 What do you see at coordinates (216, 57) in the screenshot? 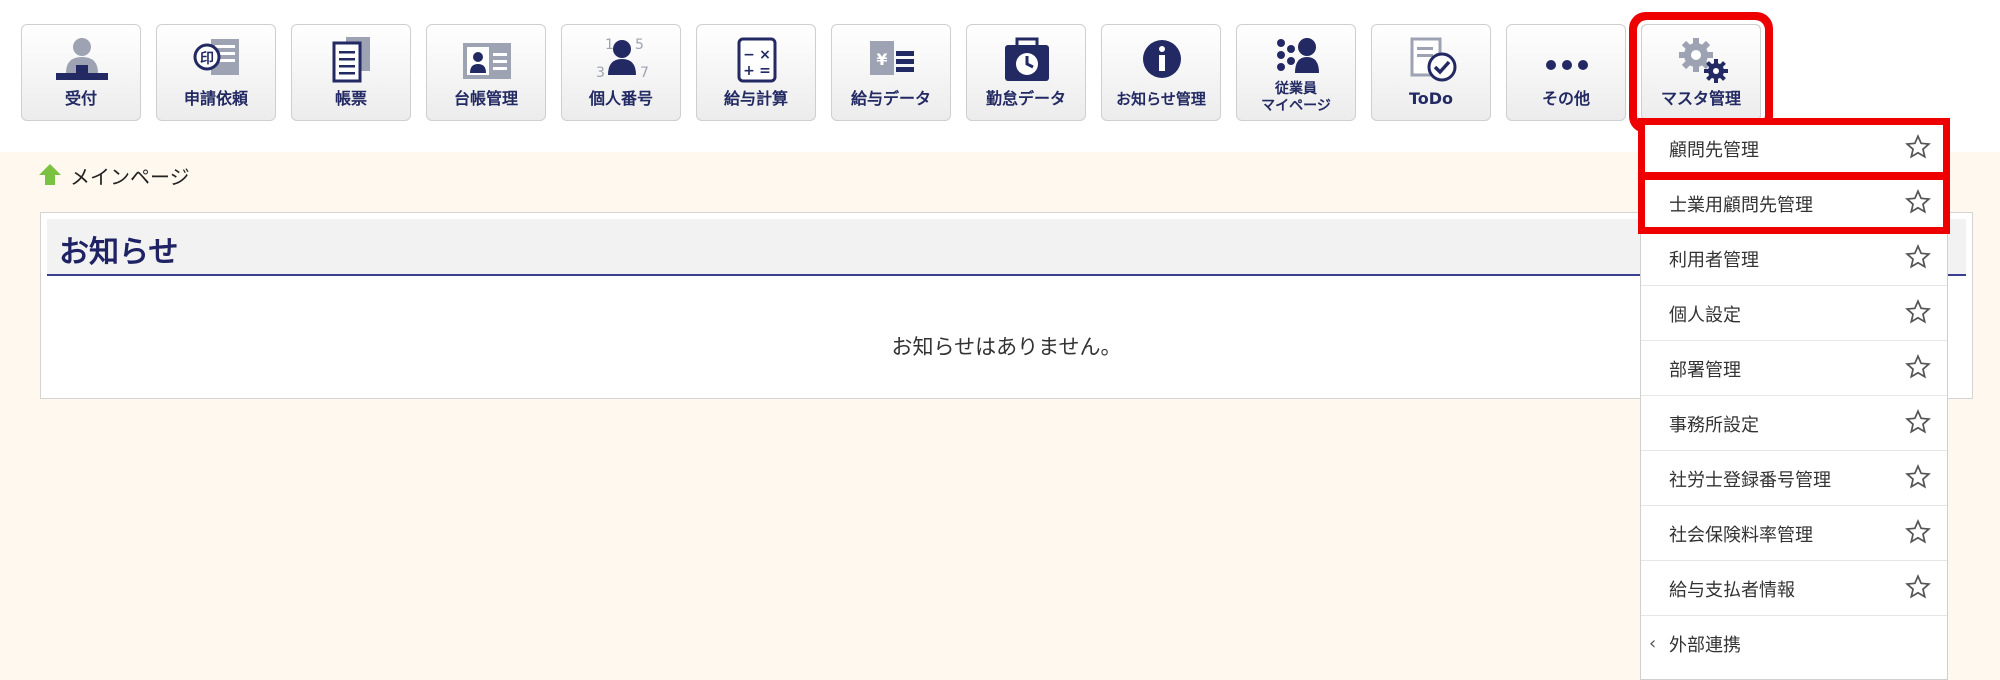
I see `stamp-document-icon: 印` at bounding box center [216, 57].